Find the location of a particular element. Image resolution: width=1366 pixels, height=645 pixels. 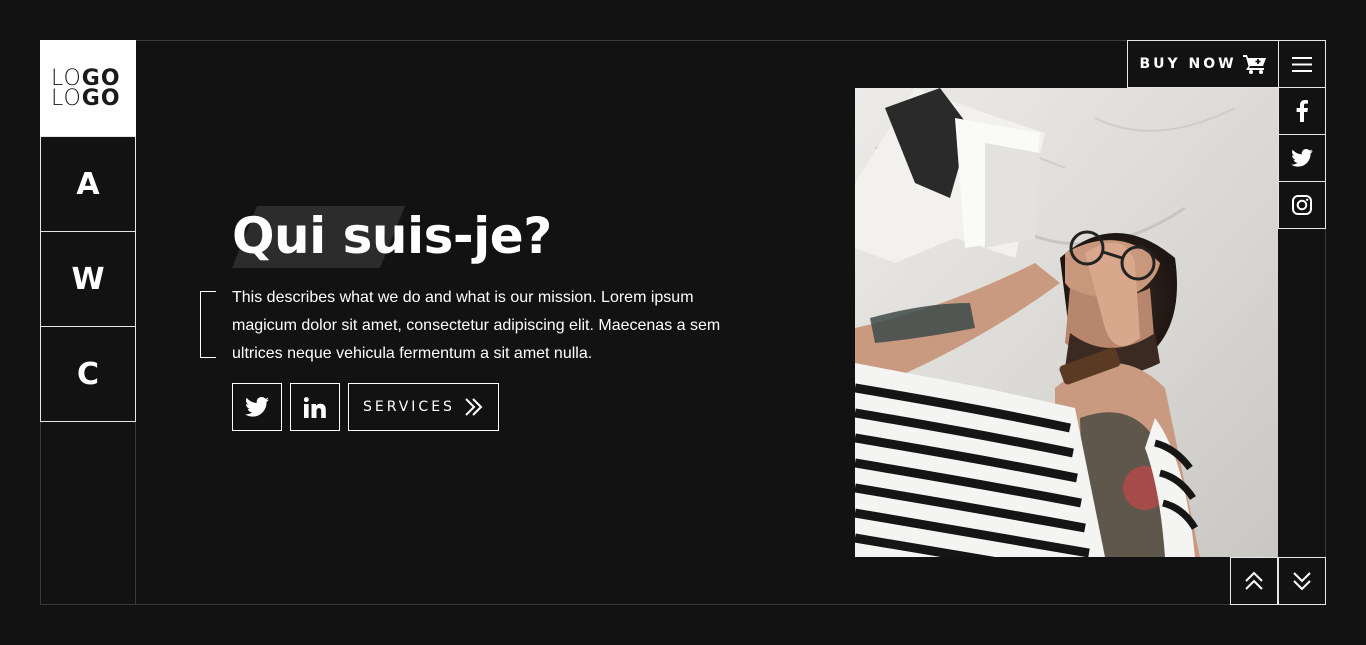

twitter-button is located at coordinates (257, 407).